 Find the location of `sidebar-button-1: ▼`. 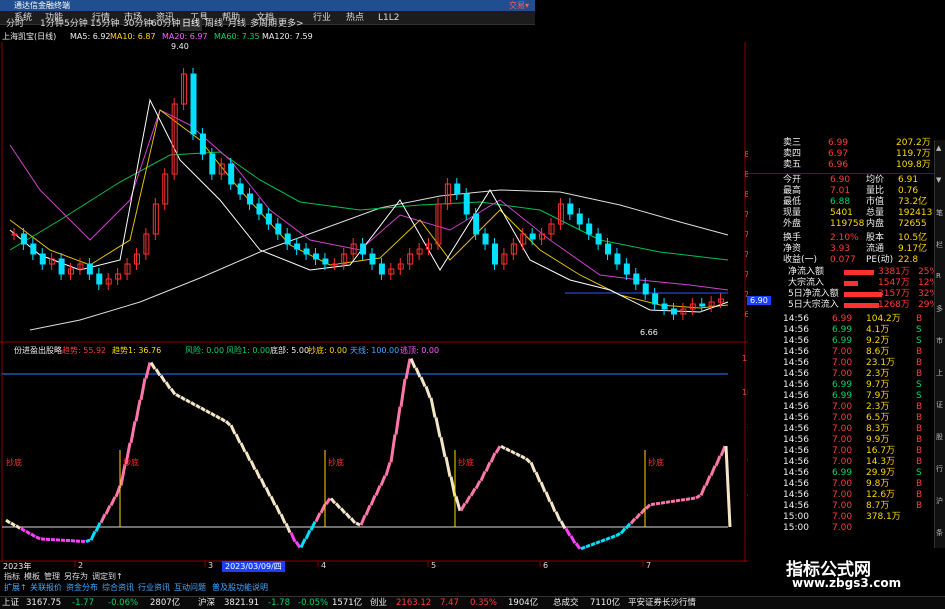

sidebar-button-1: ▼ is located at coordinates (938, 180).